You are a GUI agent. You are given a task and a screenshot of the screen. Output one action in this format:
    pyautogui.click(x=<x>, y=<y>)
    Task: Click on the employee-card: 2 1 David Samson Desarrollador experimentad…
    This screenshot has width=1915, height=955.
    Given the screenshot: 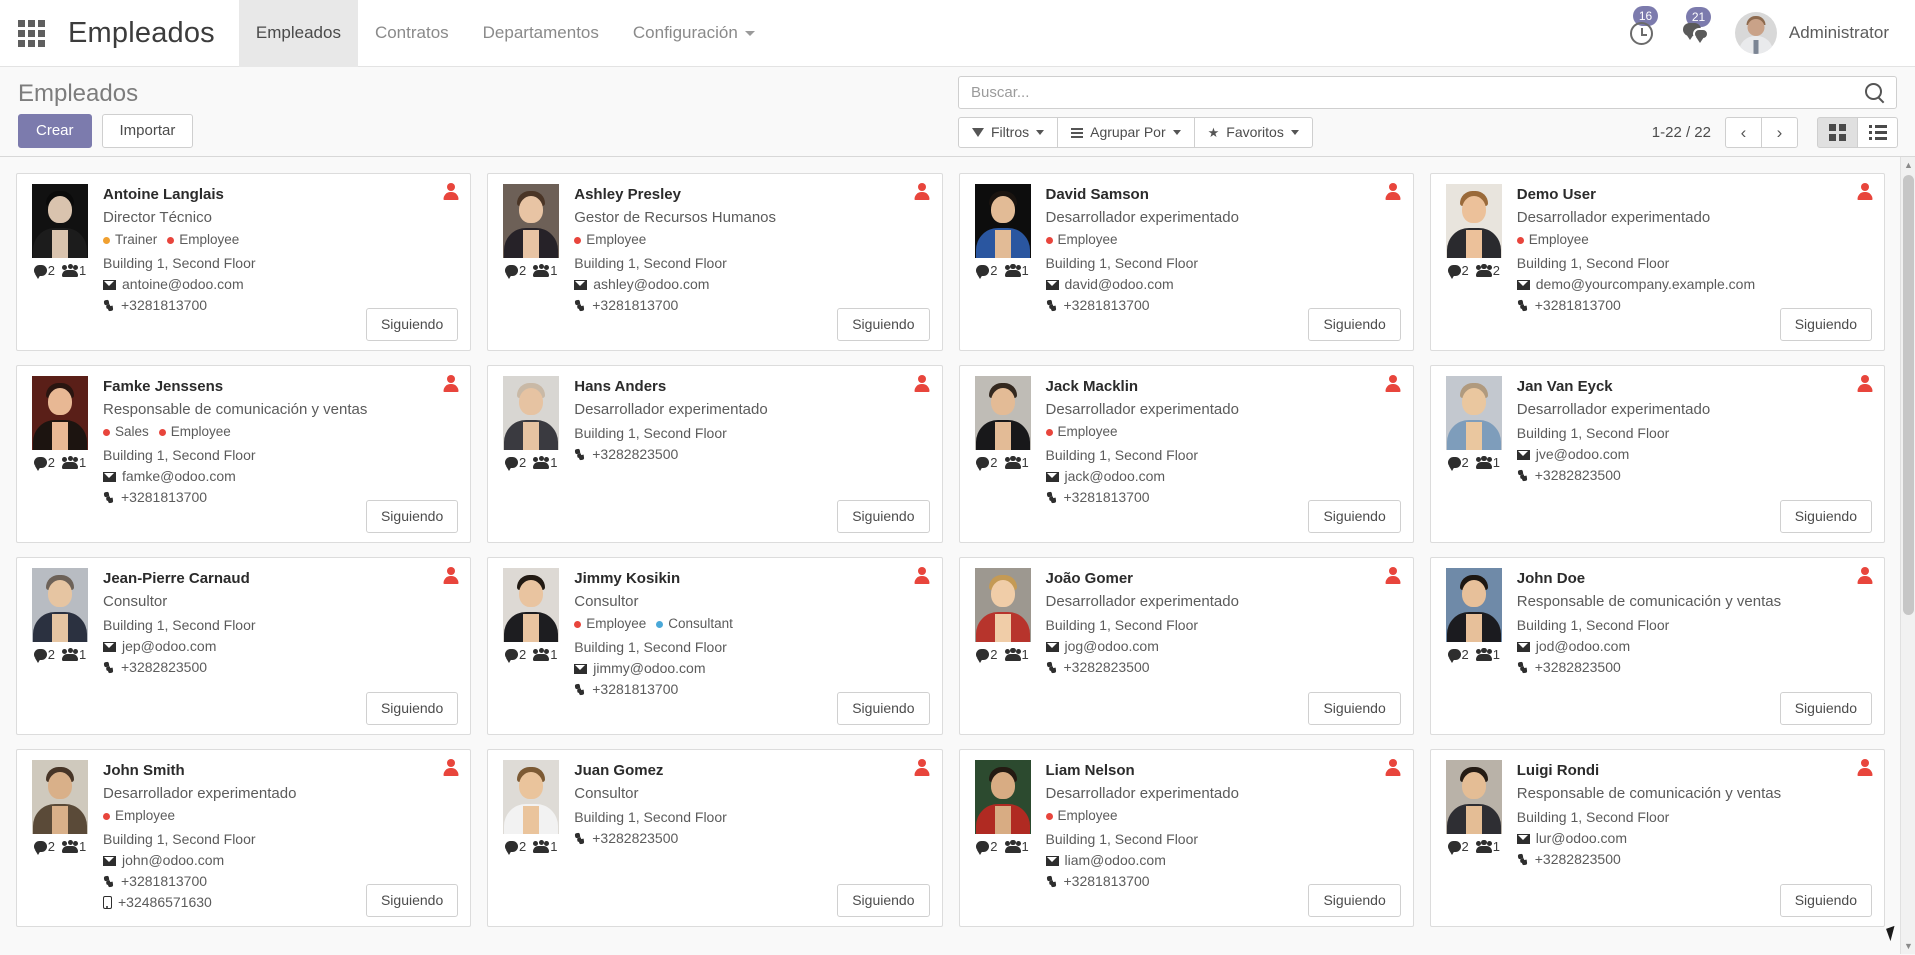 What is the action you would take?
    pyautogui.click(x=1186, y=262)
    